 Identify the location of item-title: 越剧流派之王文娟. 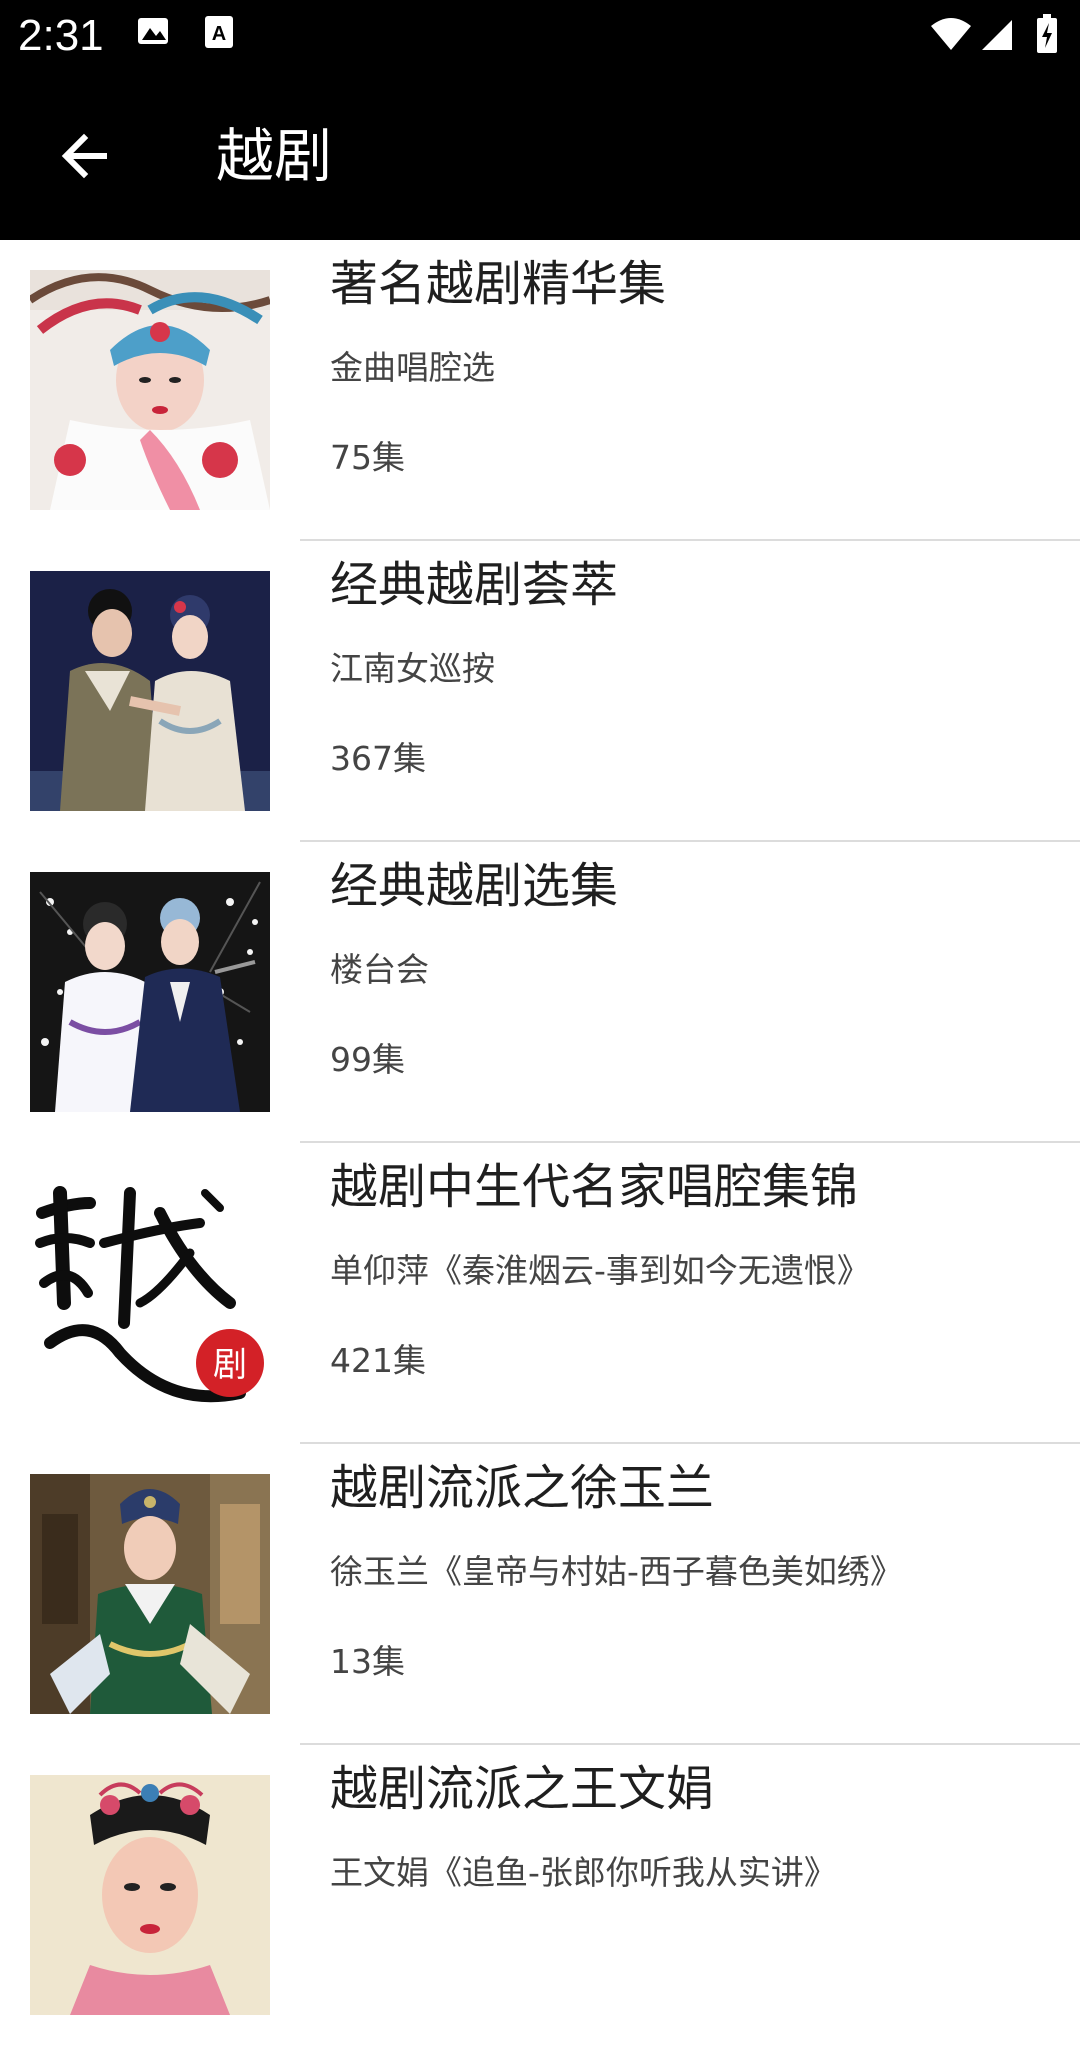
(522, 1789).